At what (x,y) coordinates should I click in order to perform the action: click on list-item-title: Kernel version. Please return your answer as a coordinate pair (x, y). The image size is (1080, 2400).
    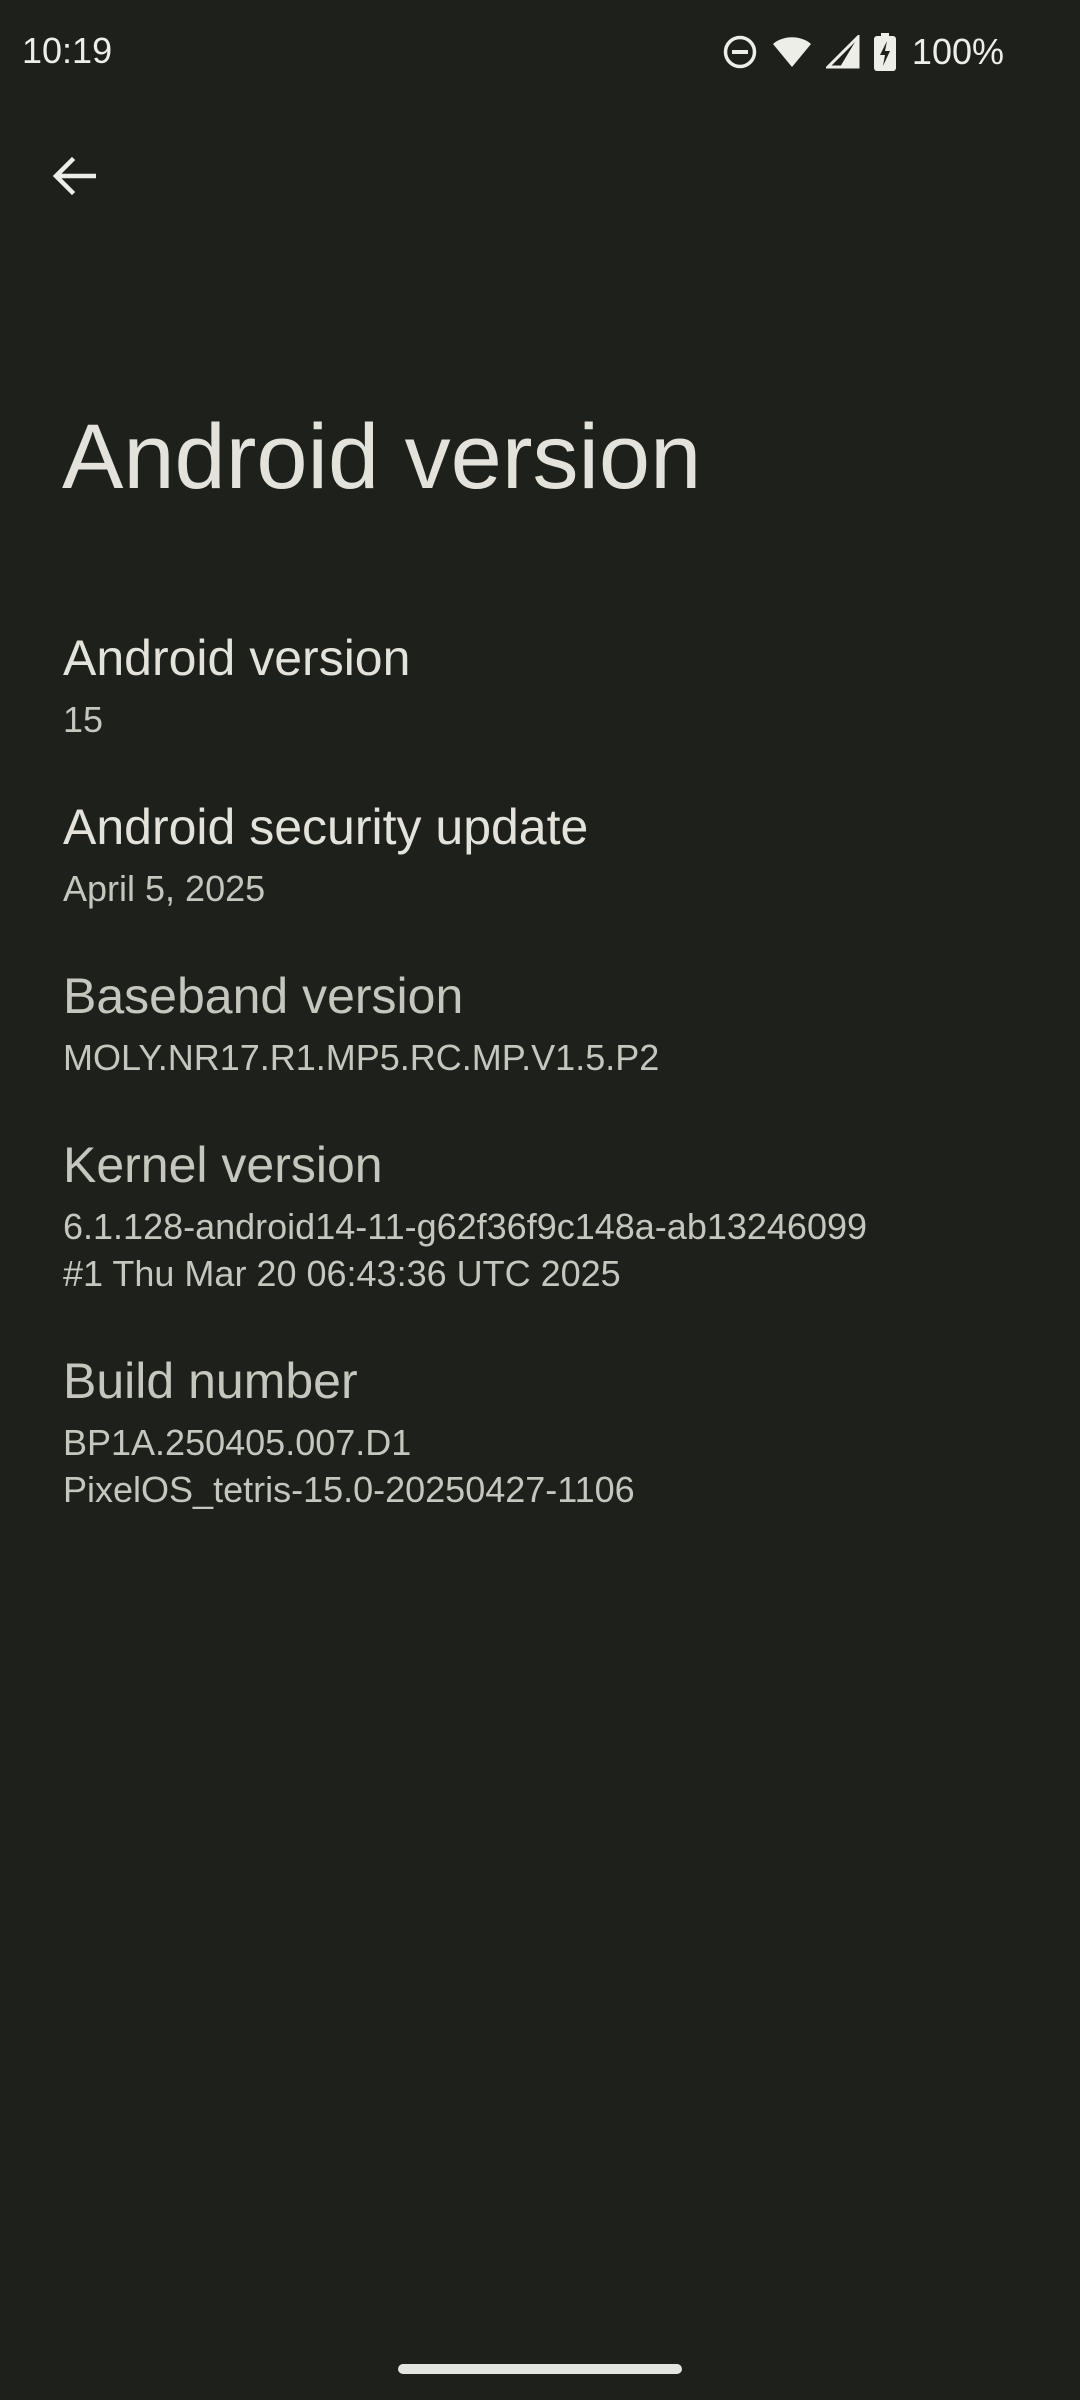
    Looking at the image, I should click on (223, 1165).